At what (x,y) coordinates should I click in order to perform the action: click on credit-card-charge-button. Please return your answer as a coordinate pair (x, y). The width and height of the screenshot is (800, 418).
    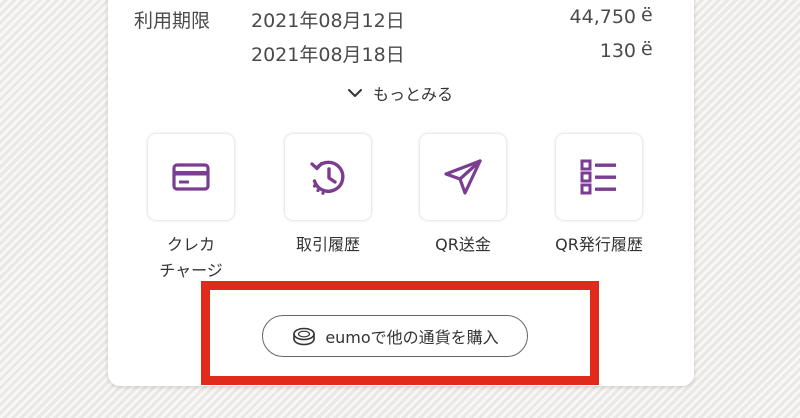
    Looking at the image, I should click on (191, 177).